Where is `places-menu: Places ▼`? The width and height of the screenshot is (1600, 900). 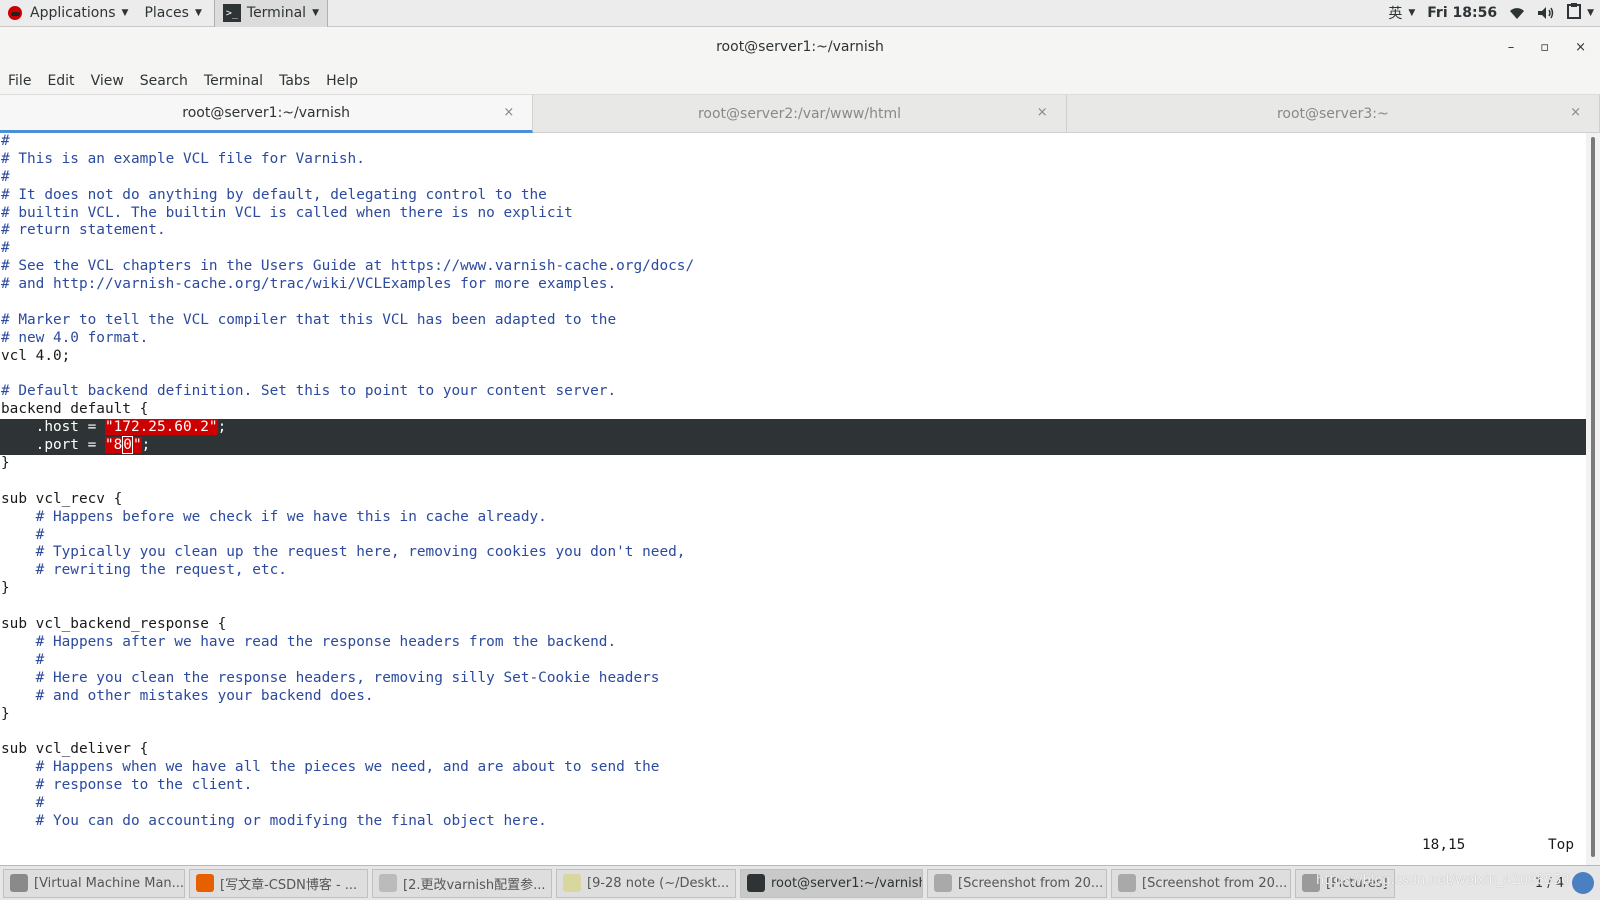 places-menu: Places ▼ is located at coordinates (172, 13).